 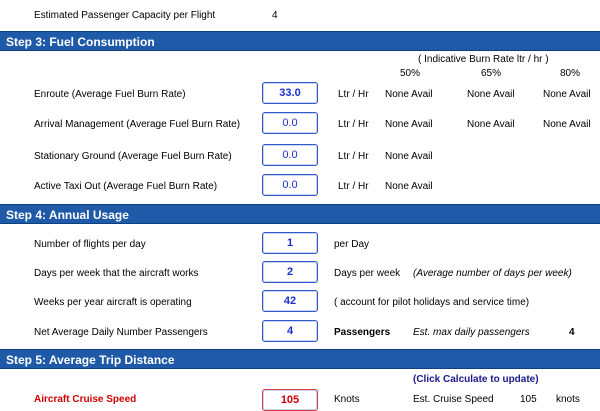 What do you see at coordinates (300, 41) in the screenshot?
I see `step3-header: Step 3: Fuel Consumption` at bounding box center [300, 41].